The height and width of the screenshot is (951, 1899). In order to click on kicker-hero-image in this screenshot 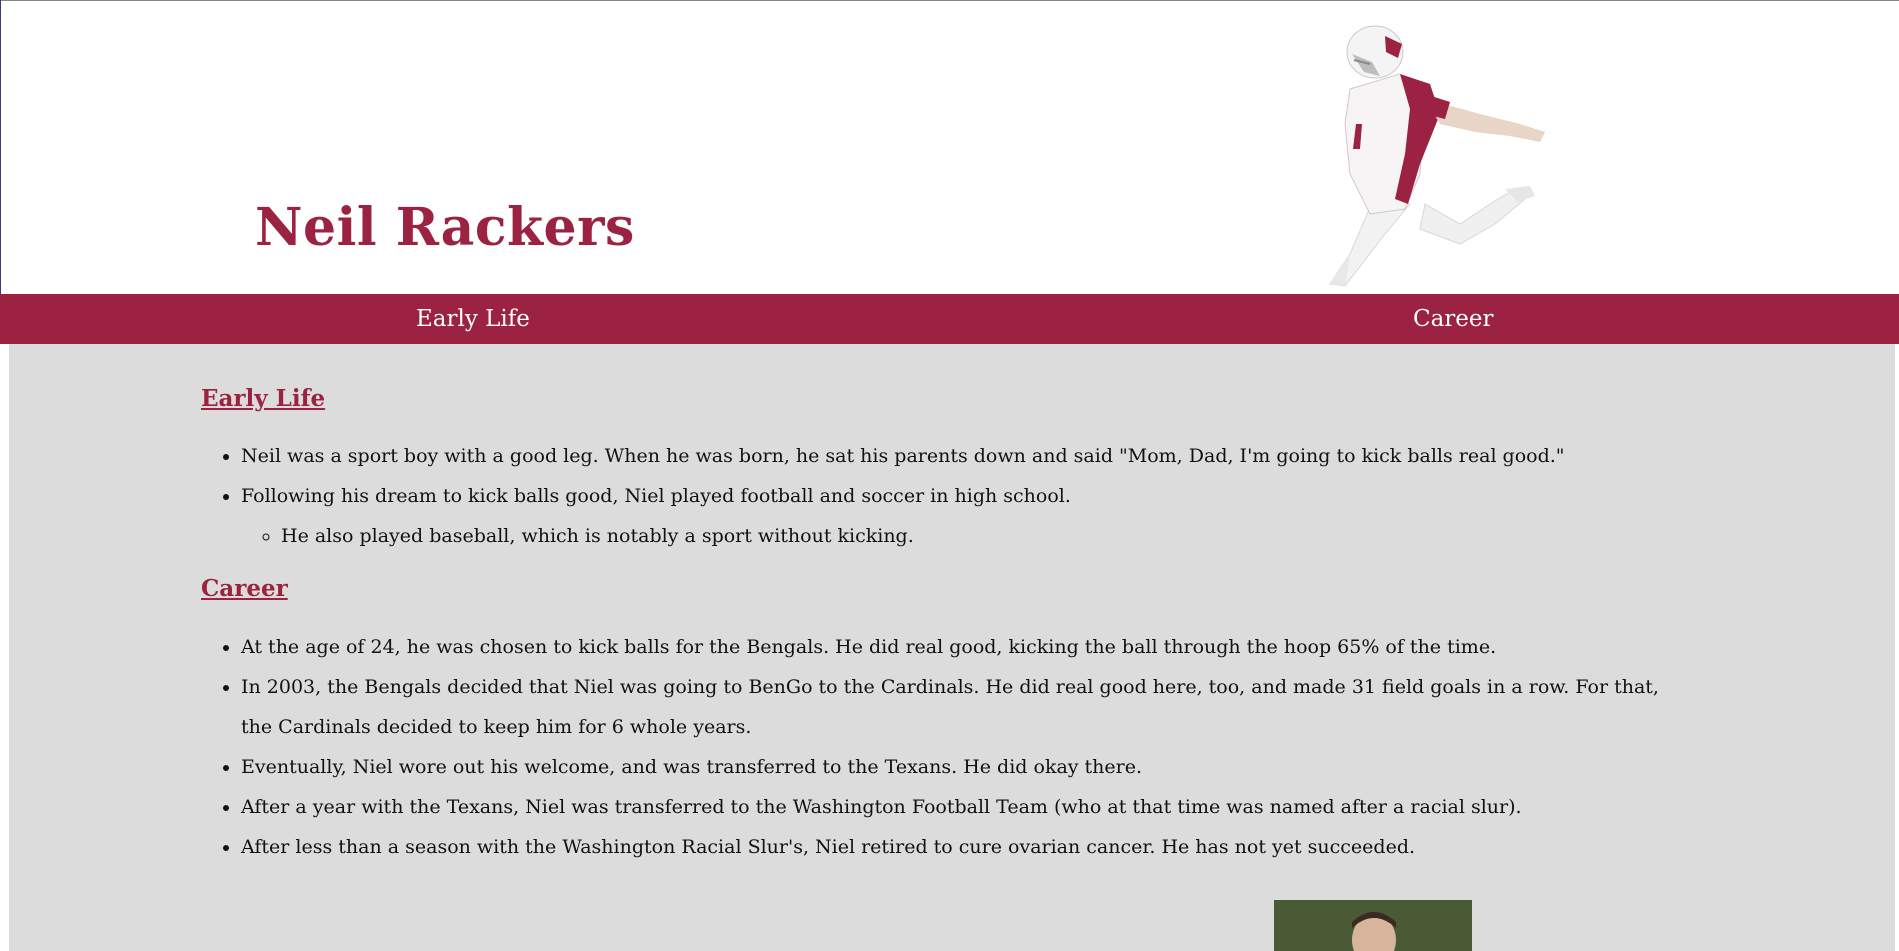, I will do `click(1437, 156)`.